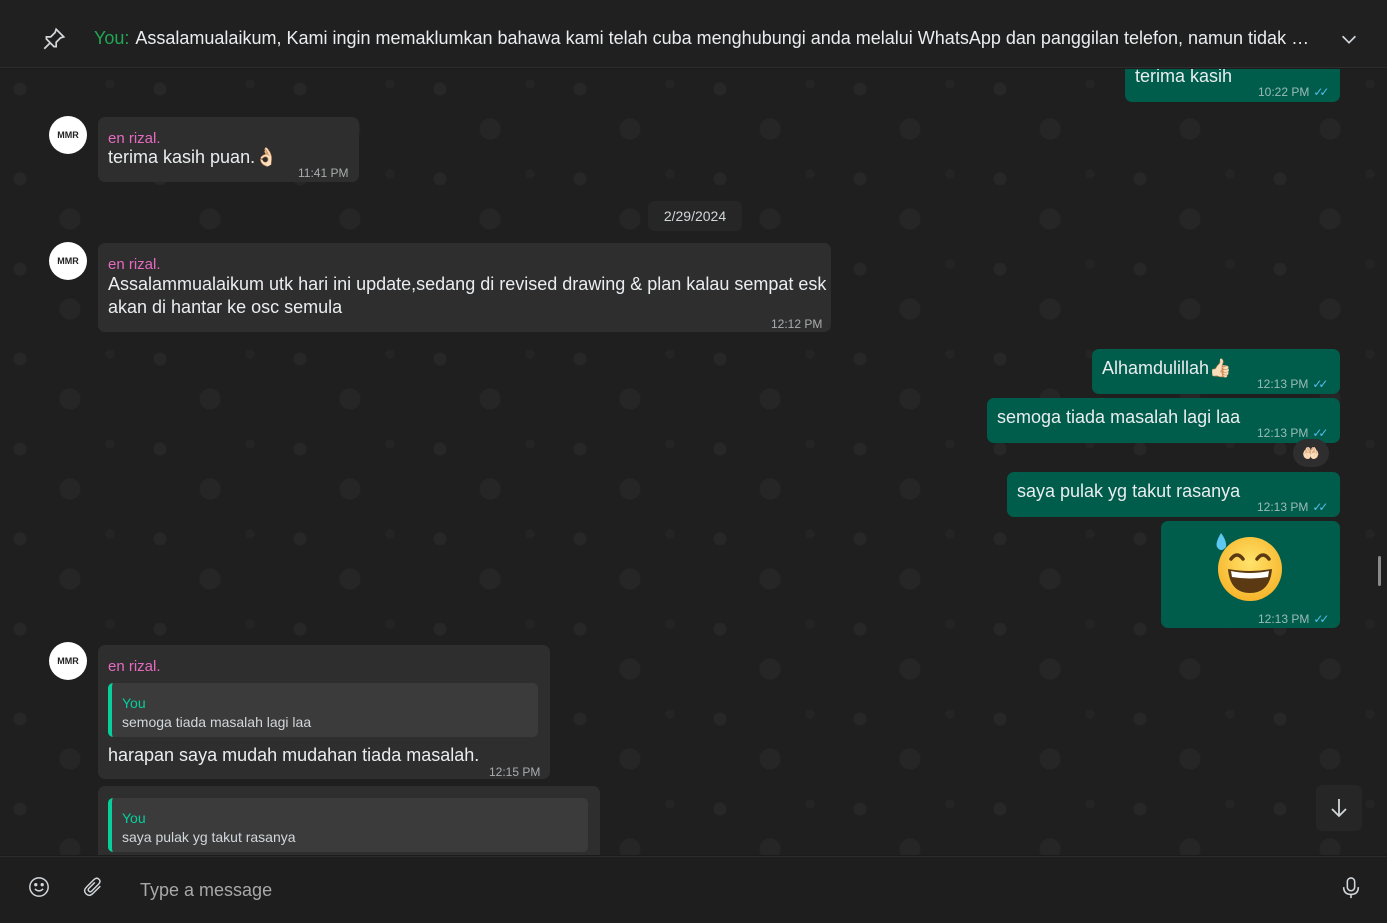  I want to click on pinned-you-label: You:, so click(112, 38).